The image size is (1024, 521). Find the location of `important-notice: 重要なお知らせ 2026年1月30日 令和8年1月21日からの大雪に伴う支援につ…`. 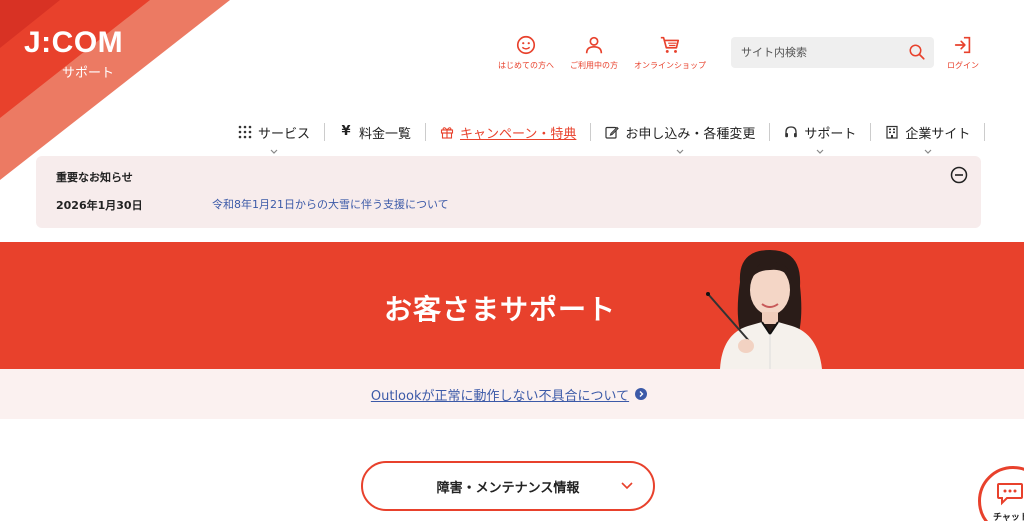

important-notice: 重要なお知らせ 2026年1月30日 令和8年1月21日からの大雪に伴う支援につ… is located at coordinates (508, 192).